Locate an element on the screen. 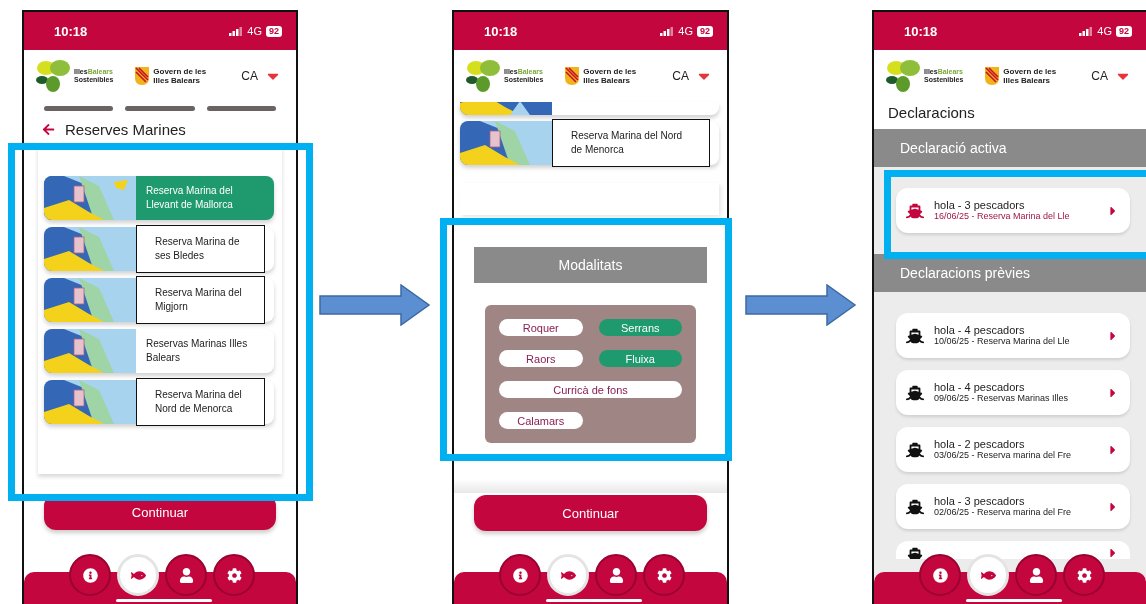 The height and width of the screenshot is (604, 1146). declaration-subtitle: 09/06/25 - Reservas Marinas Illes is located at coordinates (1002, 398).